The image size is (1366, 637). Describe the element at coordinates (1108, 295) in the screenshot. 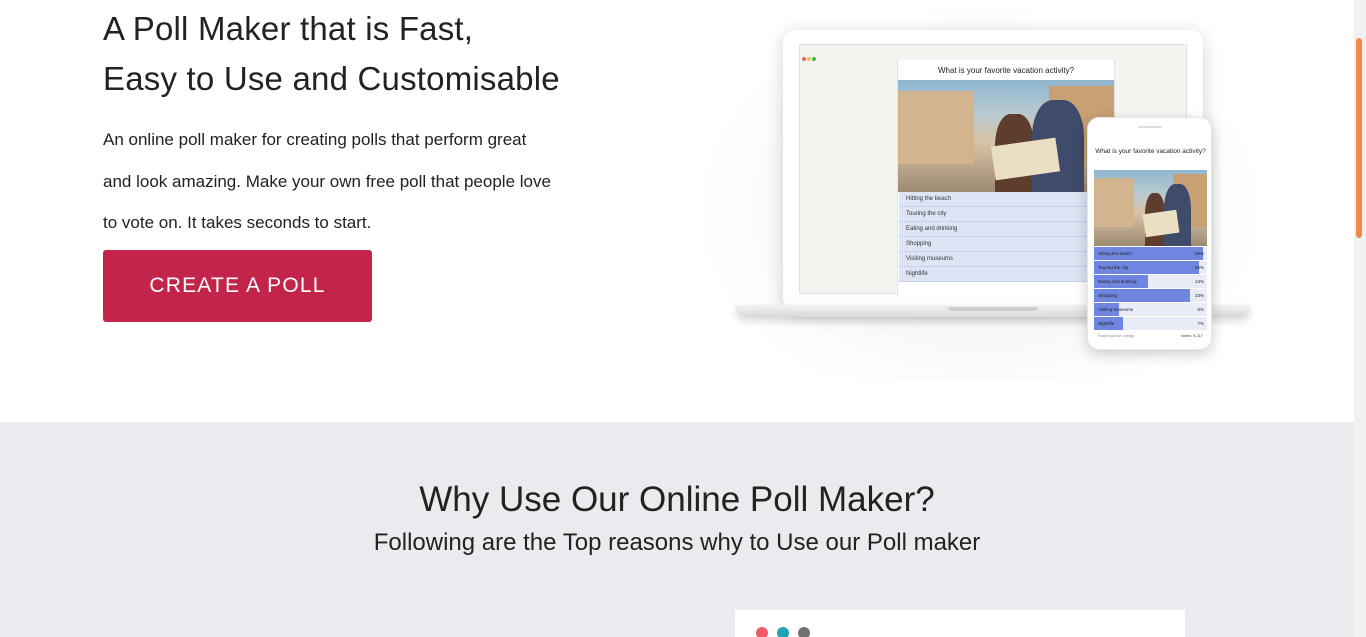

I see `result-label: Shopping` at that location.